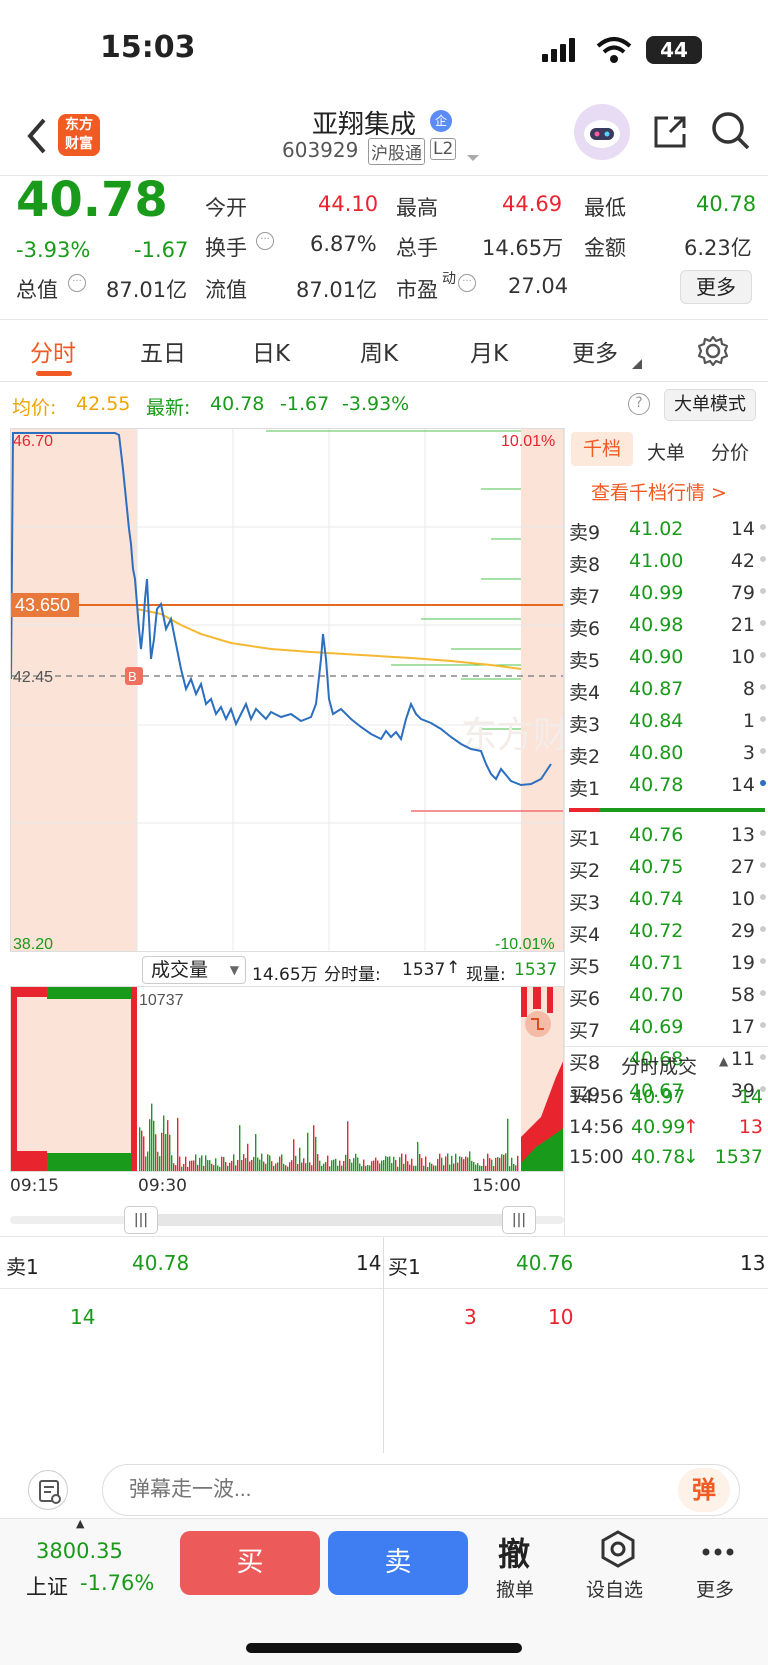 This screenshot has height=1665, width=768. I want to click on triangle-down-icon: ▼, so click(234, 970).